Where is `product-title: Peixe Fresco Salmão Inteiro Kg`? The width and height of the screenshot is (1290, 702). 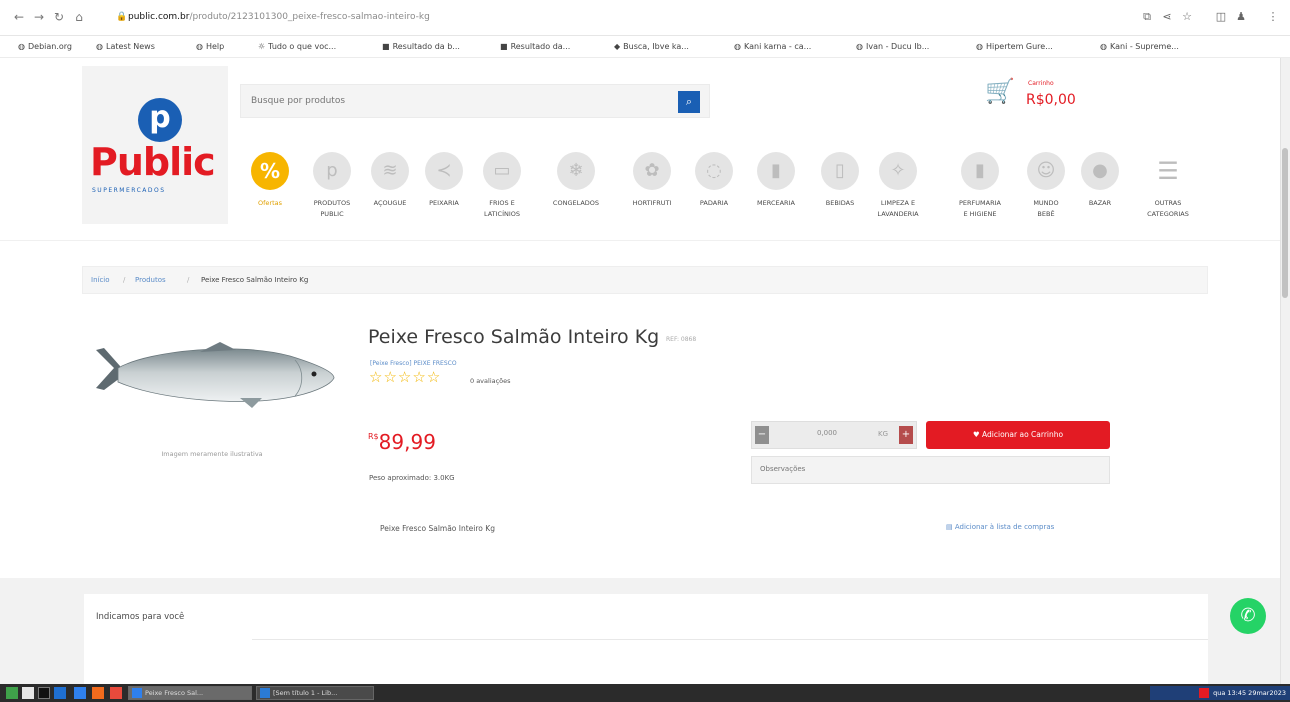
product-title: Peixe Fresco Salmão Inteiro Kg is located at coordinates (514, 337).